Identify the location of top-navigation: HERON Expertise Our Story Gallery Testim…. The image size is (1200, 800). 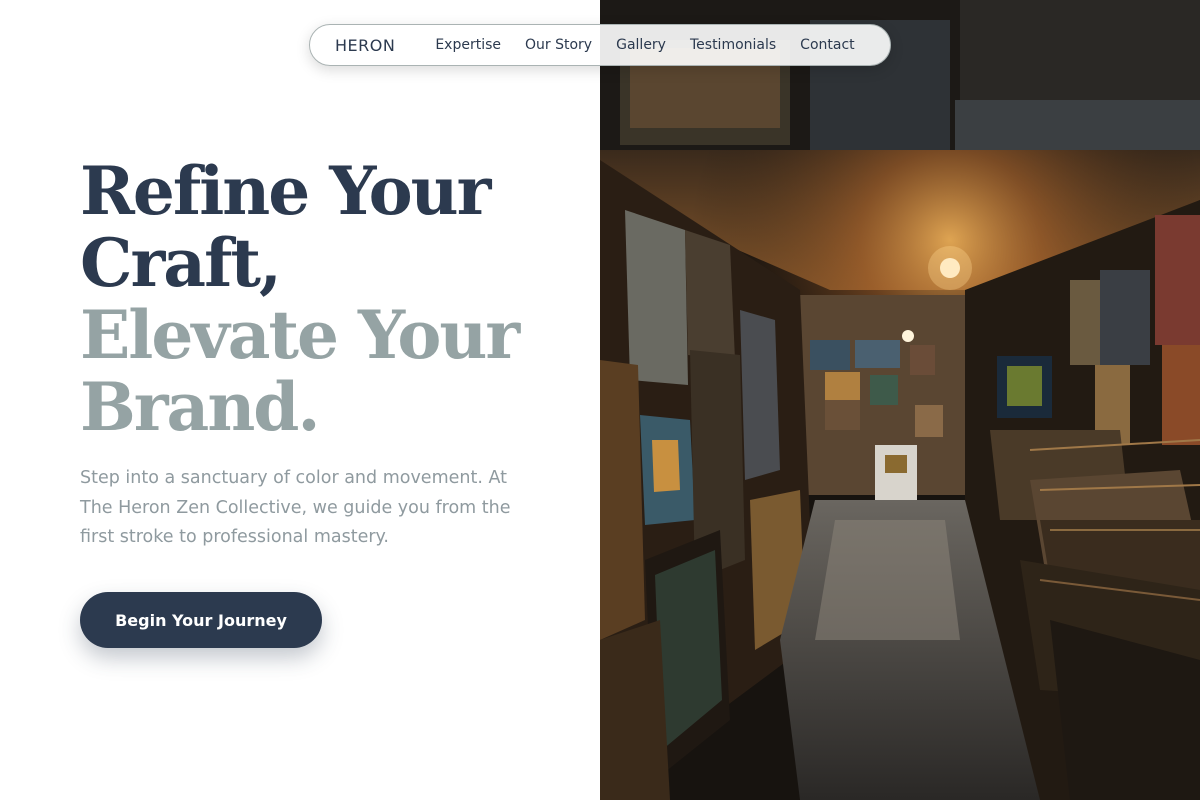
(600, 45).